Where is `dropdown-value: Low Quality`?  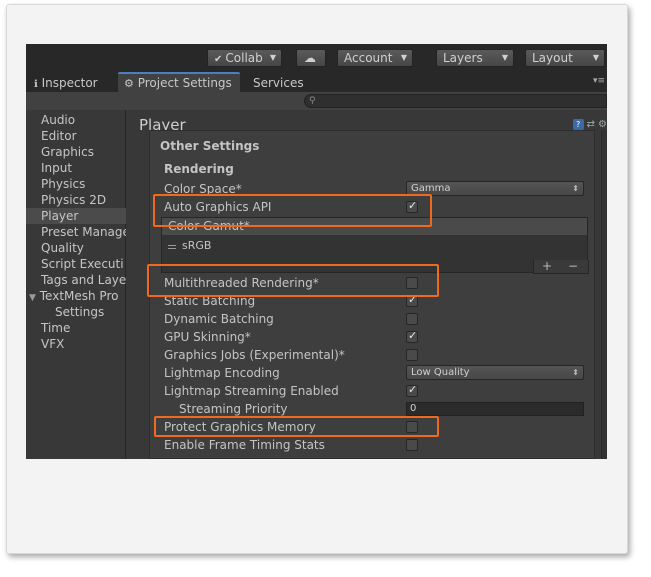
dropdown-value: Low Quality is located at coordinates (440, 372).